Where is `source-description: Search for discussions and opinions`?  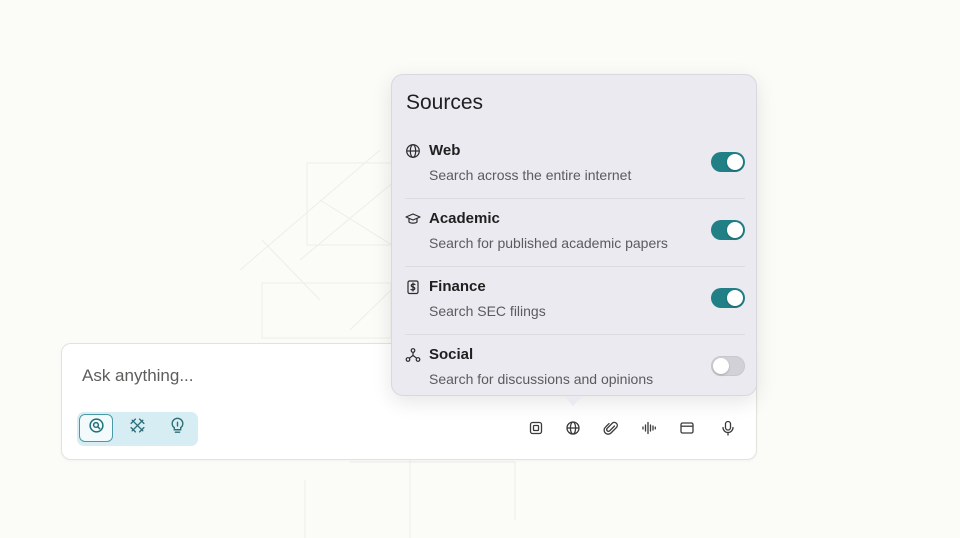 source-description: Search for discussions and opinions is located at coordinates (541, 379).